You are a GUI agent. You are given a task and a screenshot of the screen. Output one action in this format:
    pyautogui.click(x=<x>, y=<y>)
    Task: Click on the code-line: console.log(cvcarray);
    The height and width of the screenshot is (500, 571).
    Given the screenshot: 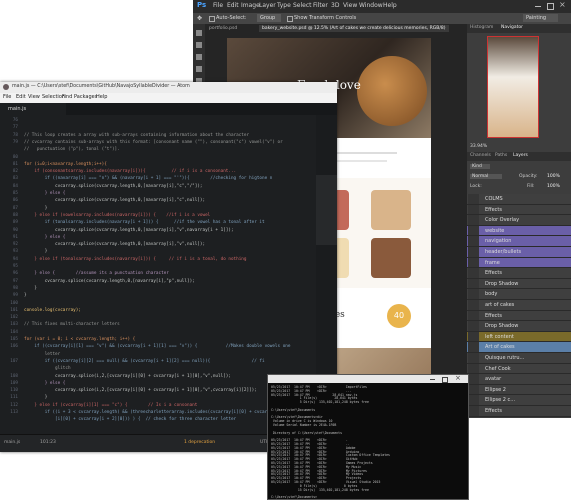 What is the action you would take?
    pyautogui.click(x=52, y=310)
    